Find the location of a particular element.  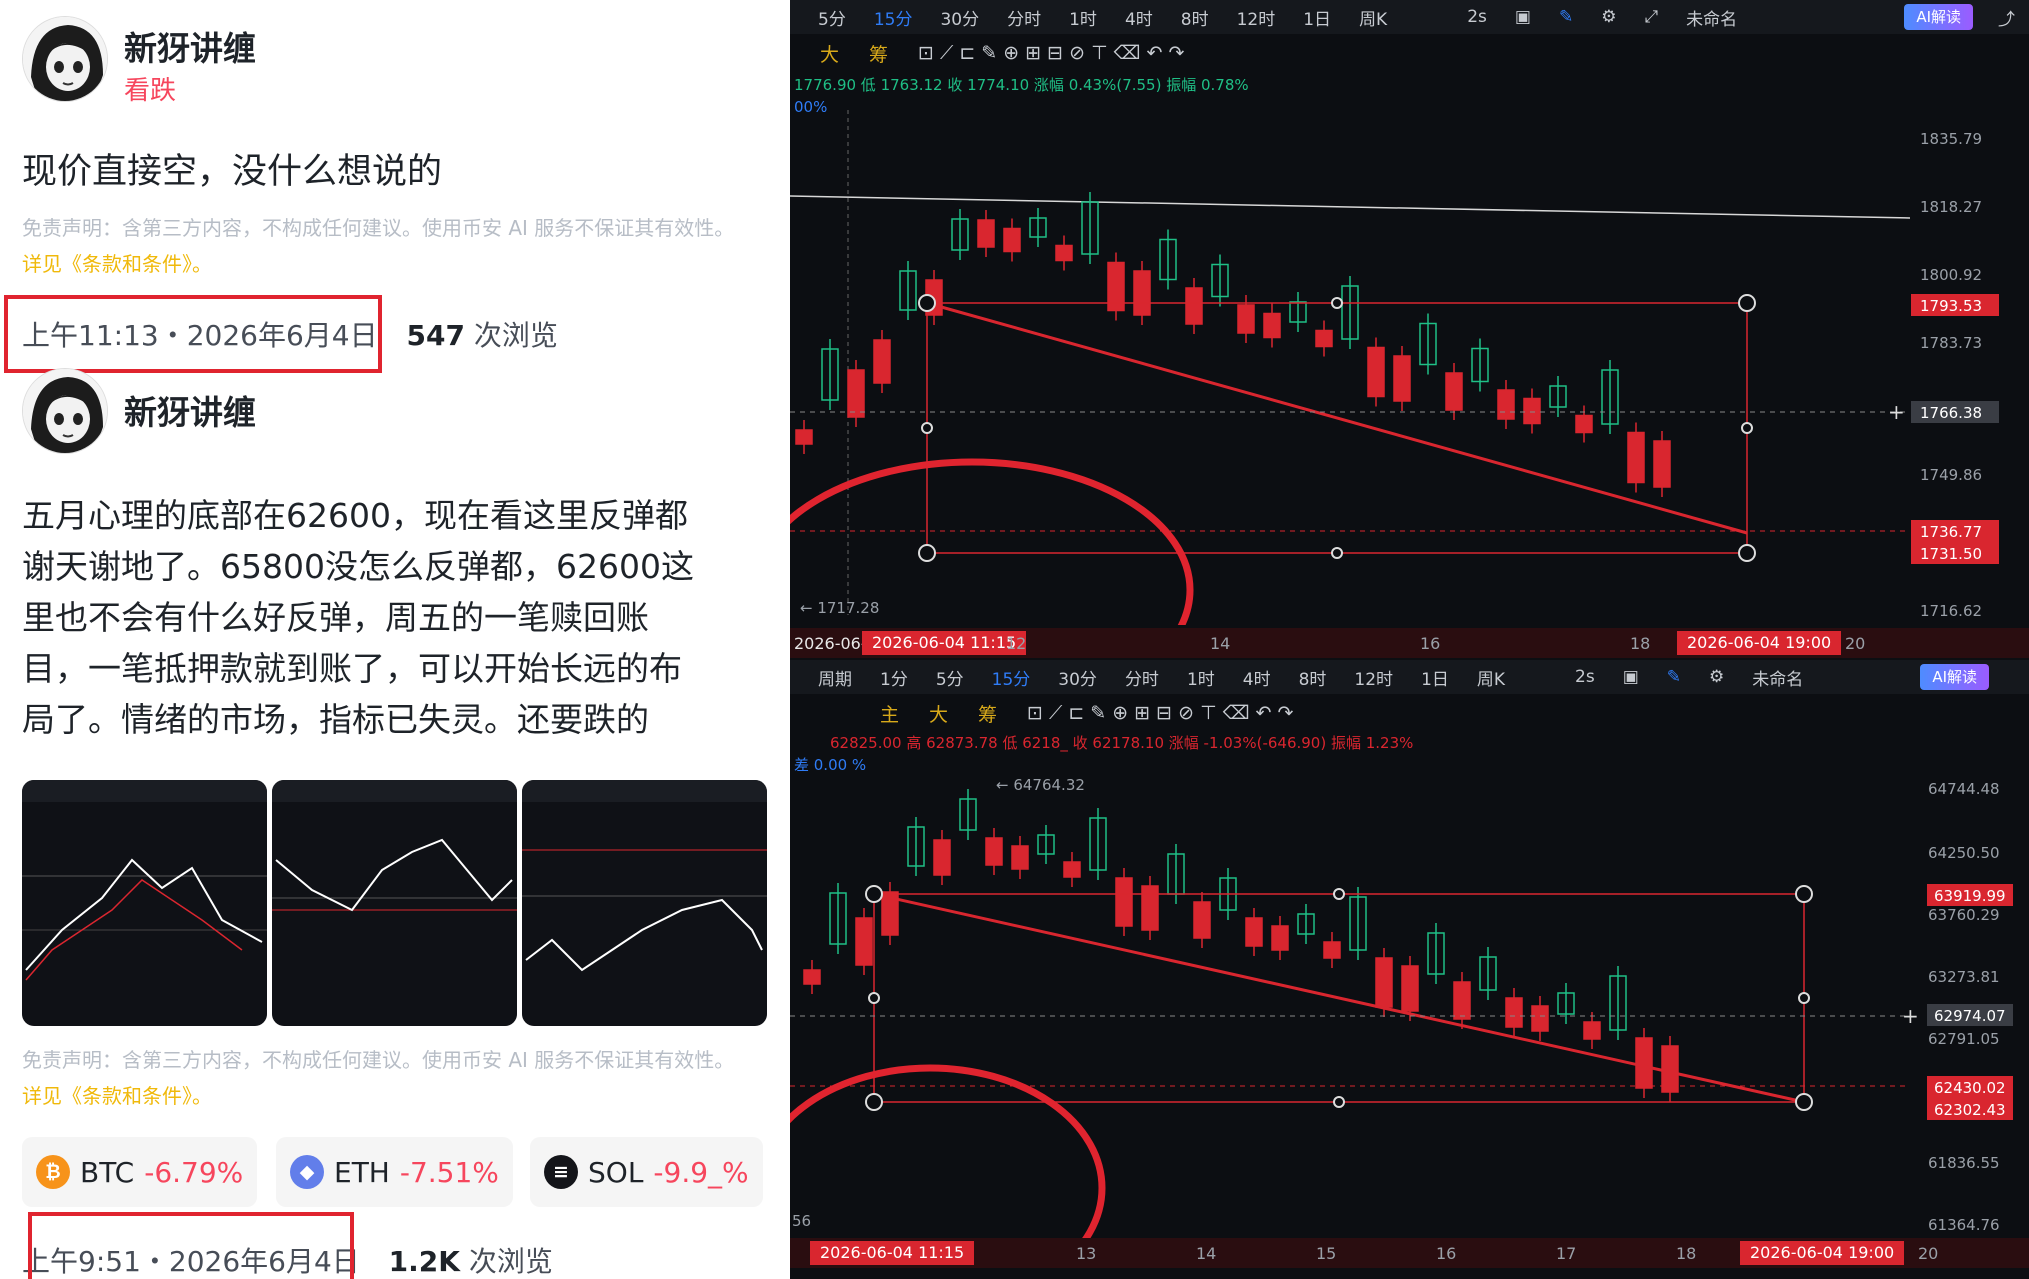

post-text: 现价直接空，没什么想说的 is located at coordinates (232, 172).